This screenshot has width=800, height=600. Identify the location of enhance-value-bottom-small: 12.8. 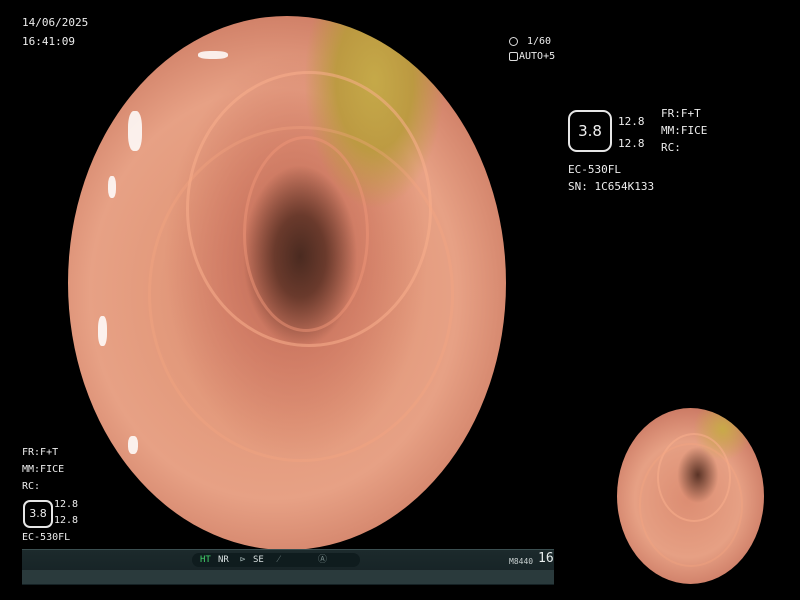
(66, 520).